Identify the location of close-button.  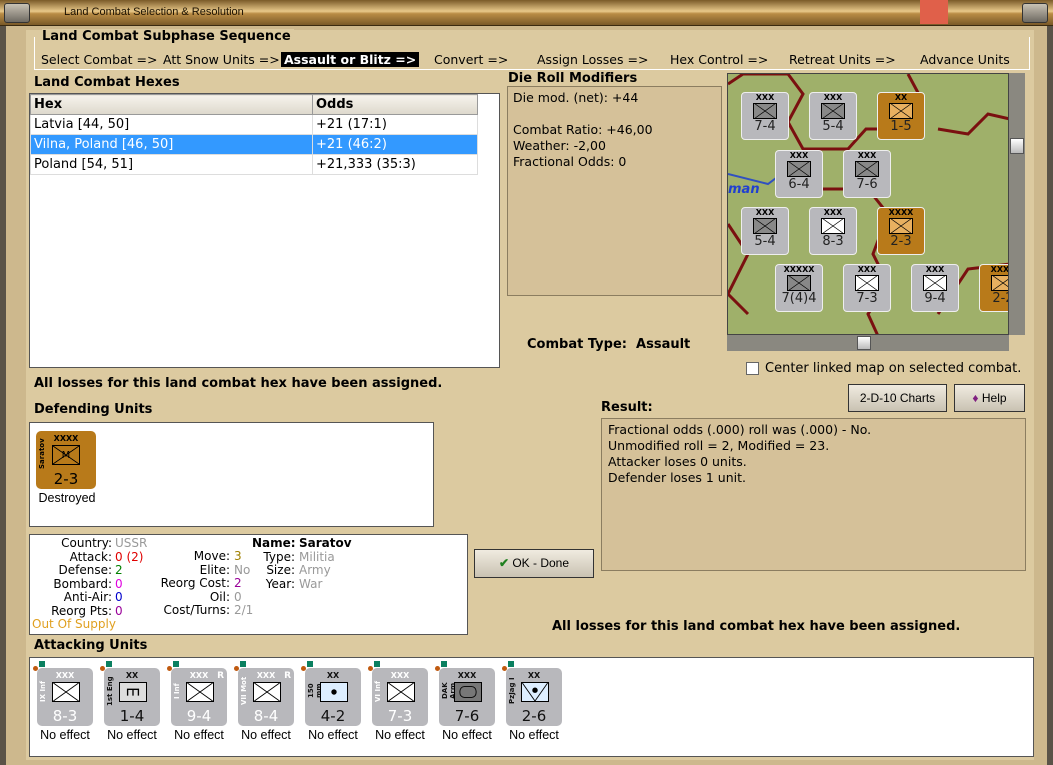
(1035, 13).